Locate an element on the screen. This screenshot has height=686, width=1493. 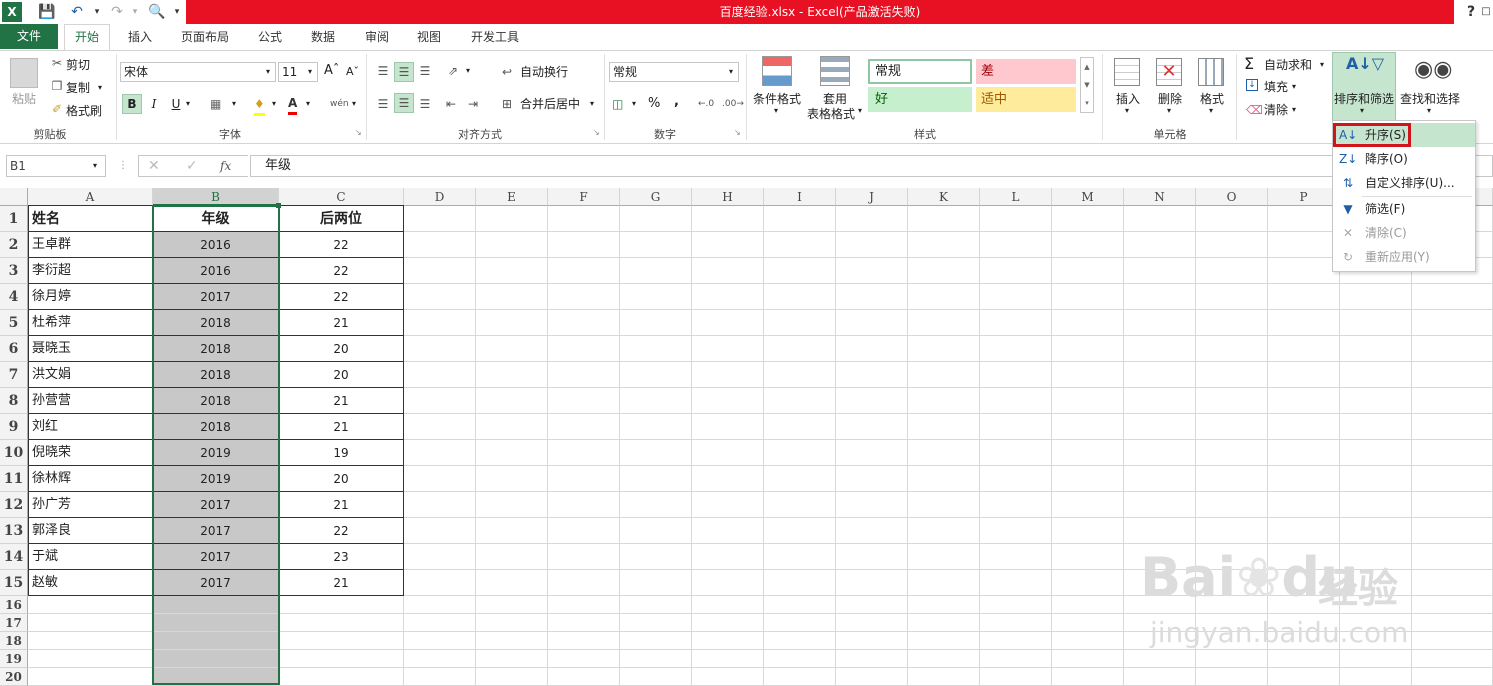
increase-indent-icon: ⇥ is located at coordinates (473, 104).